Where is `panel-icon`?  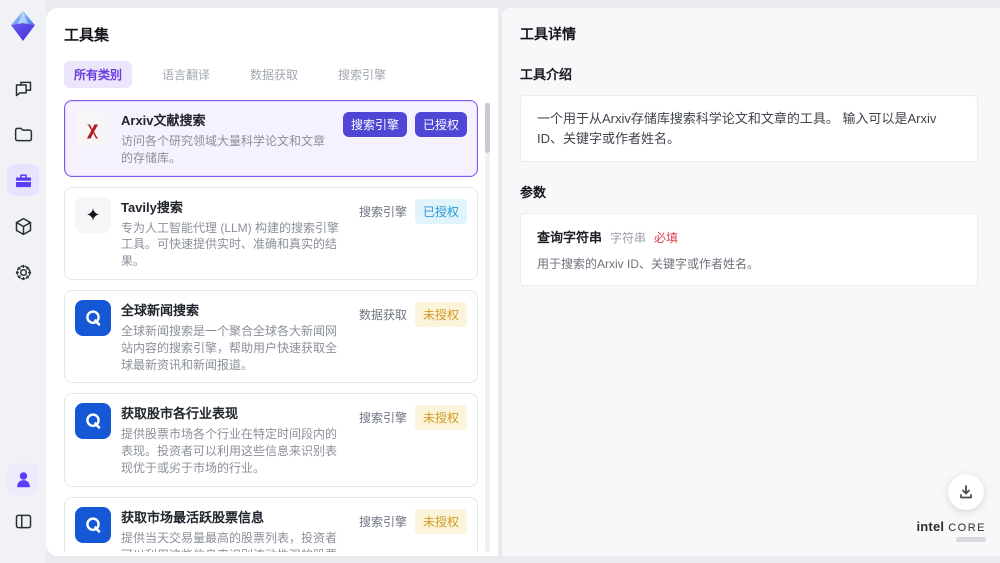 panel-icon is located at coordinates (23, 521).